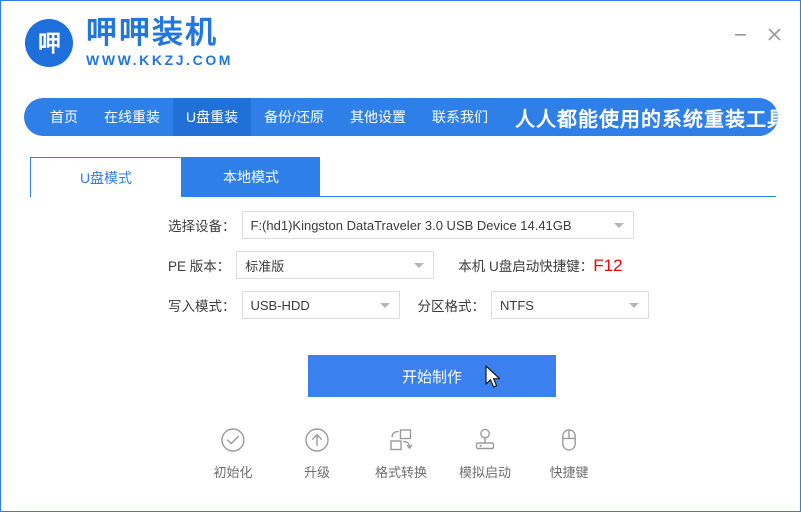  Describe the element at coordinates (317, 440) in the screenshot. I see `arrow-up-circle-icon` at that location.